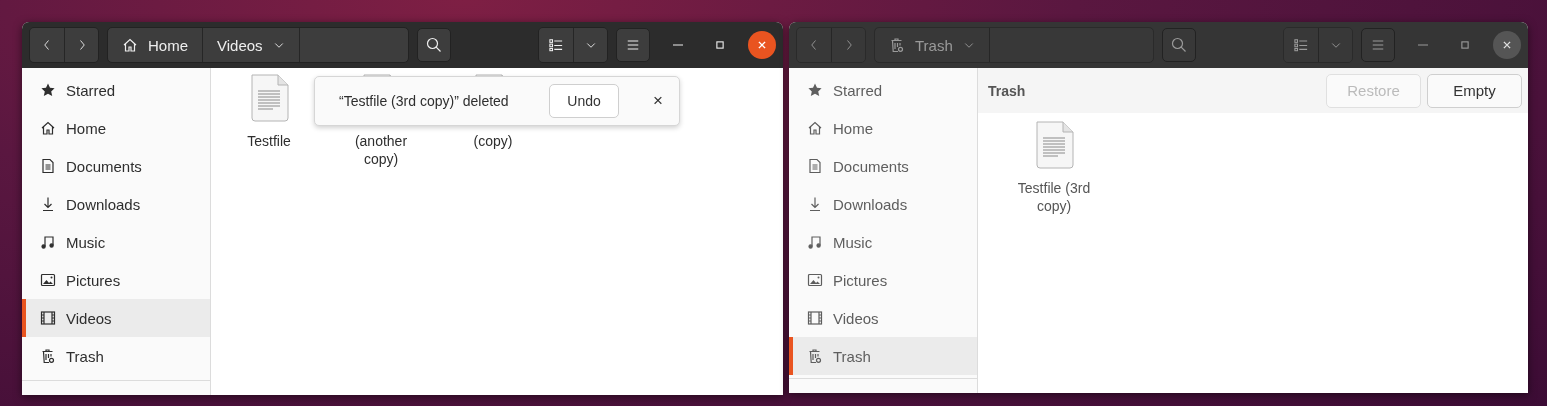 The image size is (1547, 406). I want to click on path-label: Trash, so click(934, 45).